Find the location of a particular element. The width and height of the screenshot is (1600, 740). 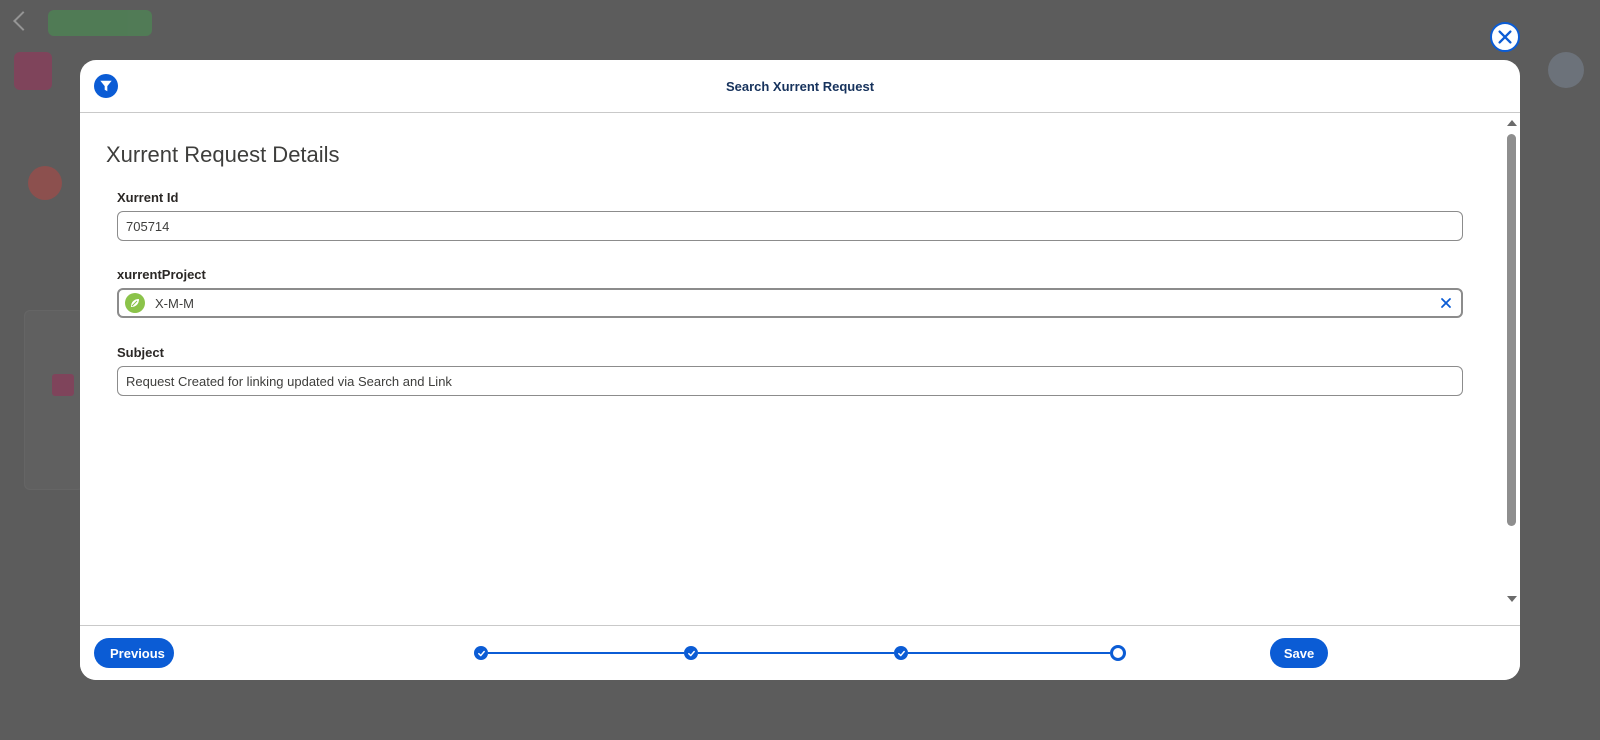

modal-footer: Previous Save is located at coordinates (800, 652).